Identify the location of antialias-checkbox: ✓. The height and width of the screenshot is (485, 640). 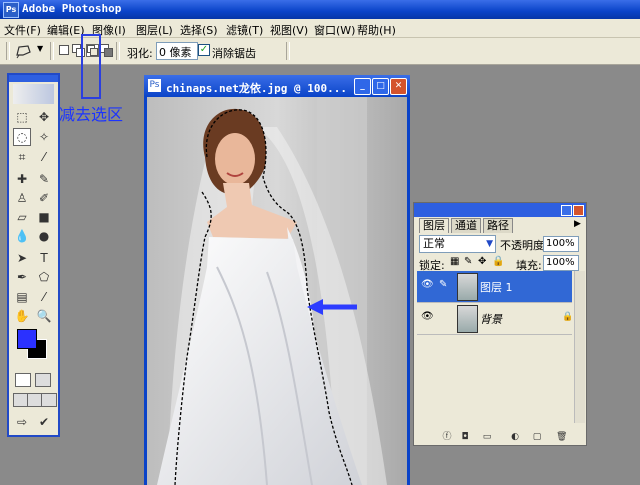
(204, 50).